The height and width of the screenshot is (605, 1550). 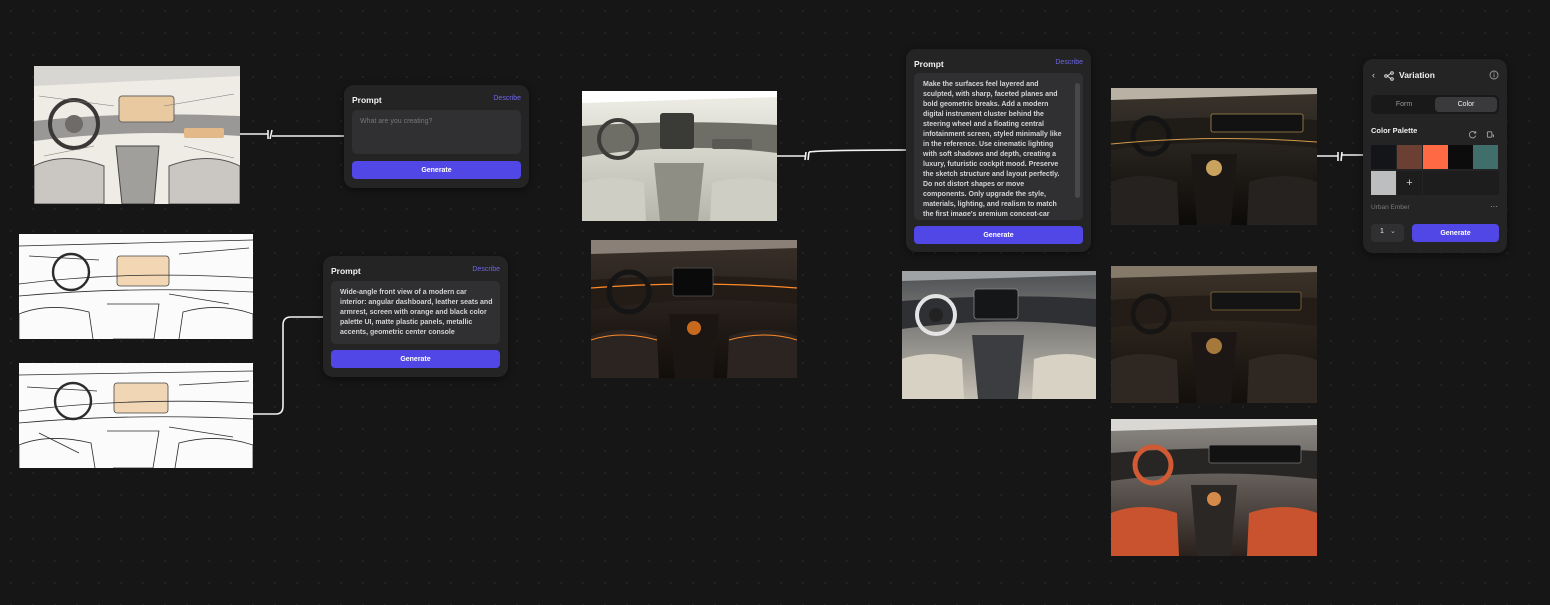 What do you see at coordinates (288, 365) in the screenshot?
I see `wire-sketch-to-prompt2` at bounding box center [288, 365].